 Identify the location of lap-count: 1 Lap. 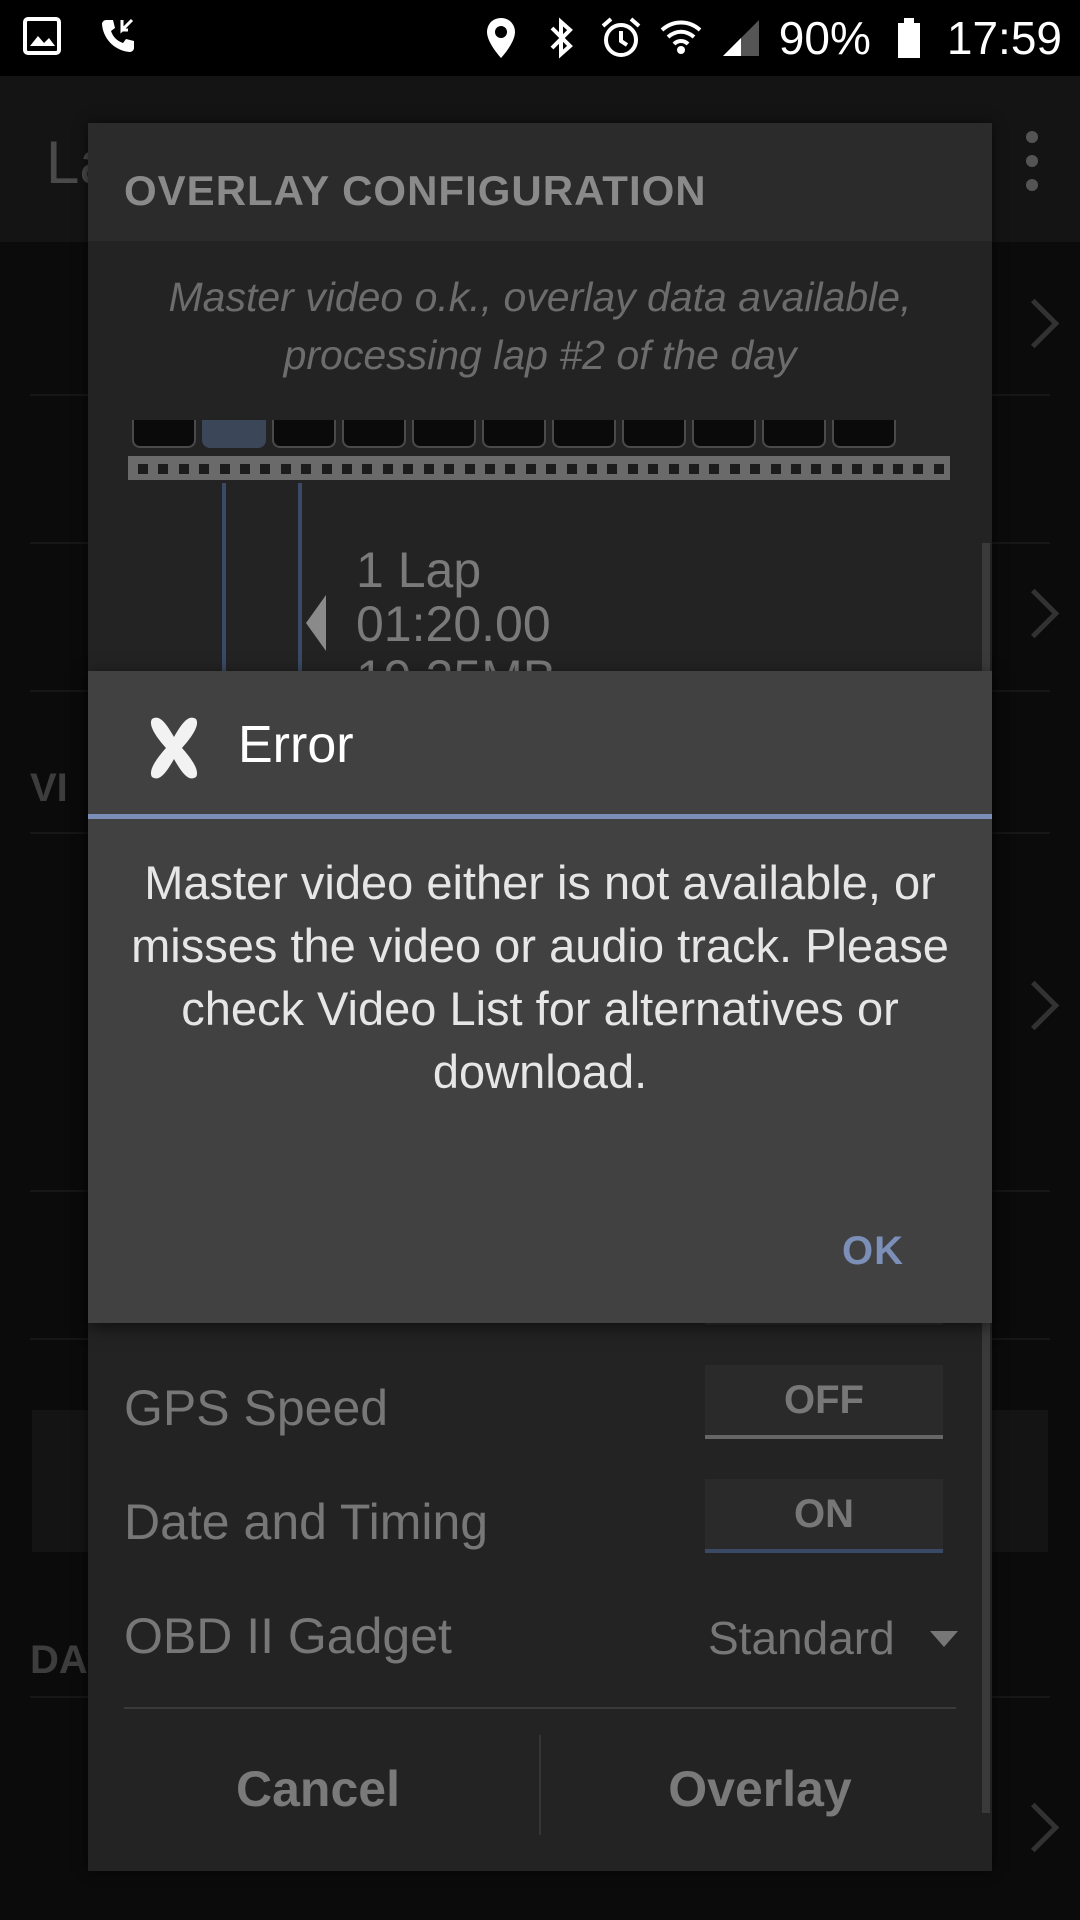
(419, 570).